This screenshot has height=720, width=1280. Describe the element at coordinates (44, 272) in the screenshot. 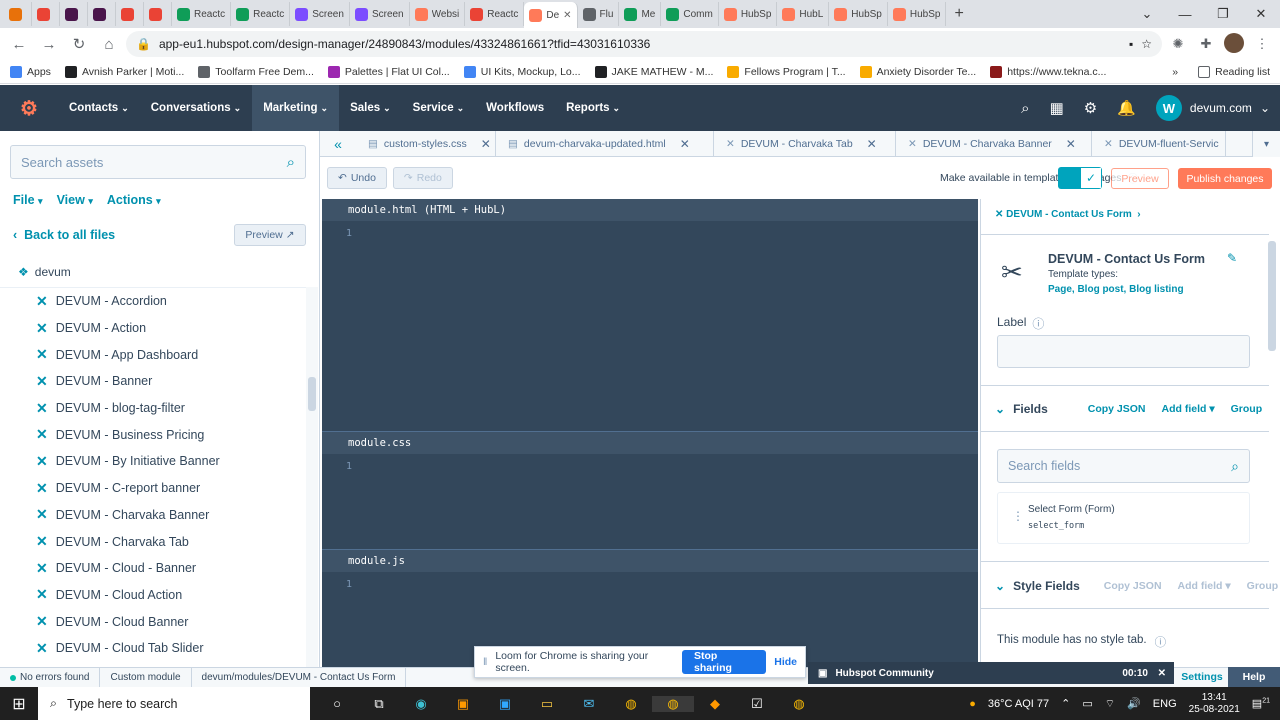

I see `folder-devum: ❖ devum` at that location.